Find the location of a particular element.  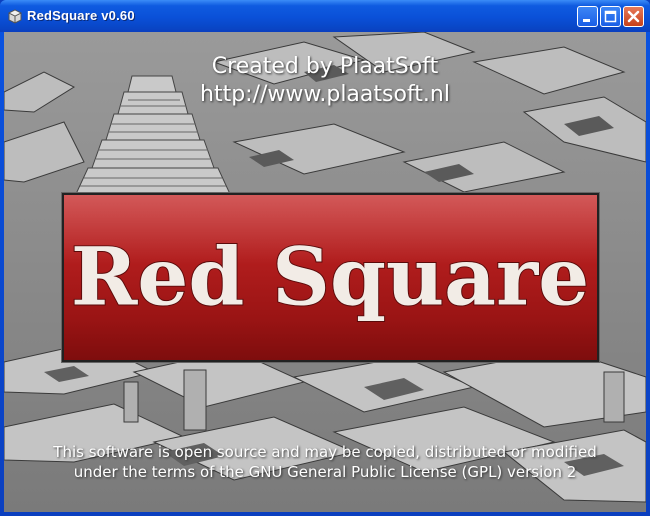

minimize-button is located at coordinates (587, 16).